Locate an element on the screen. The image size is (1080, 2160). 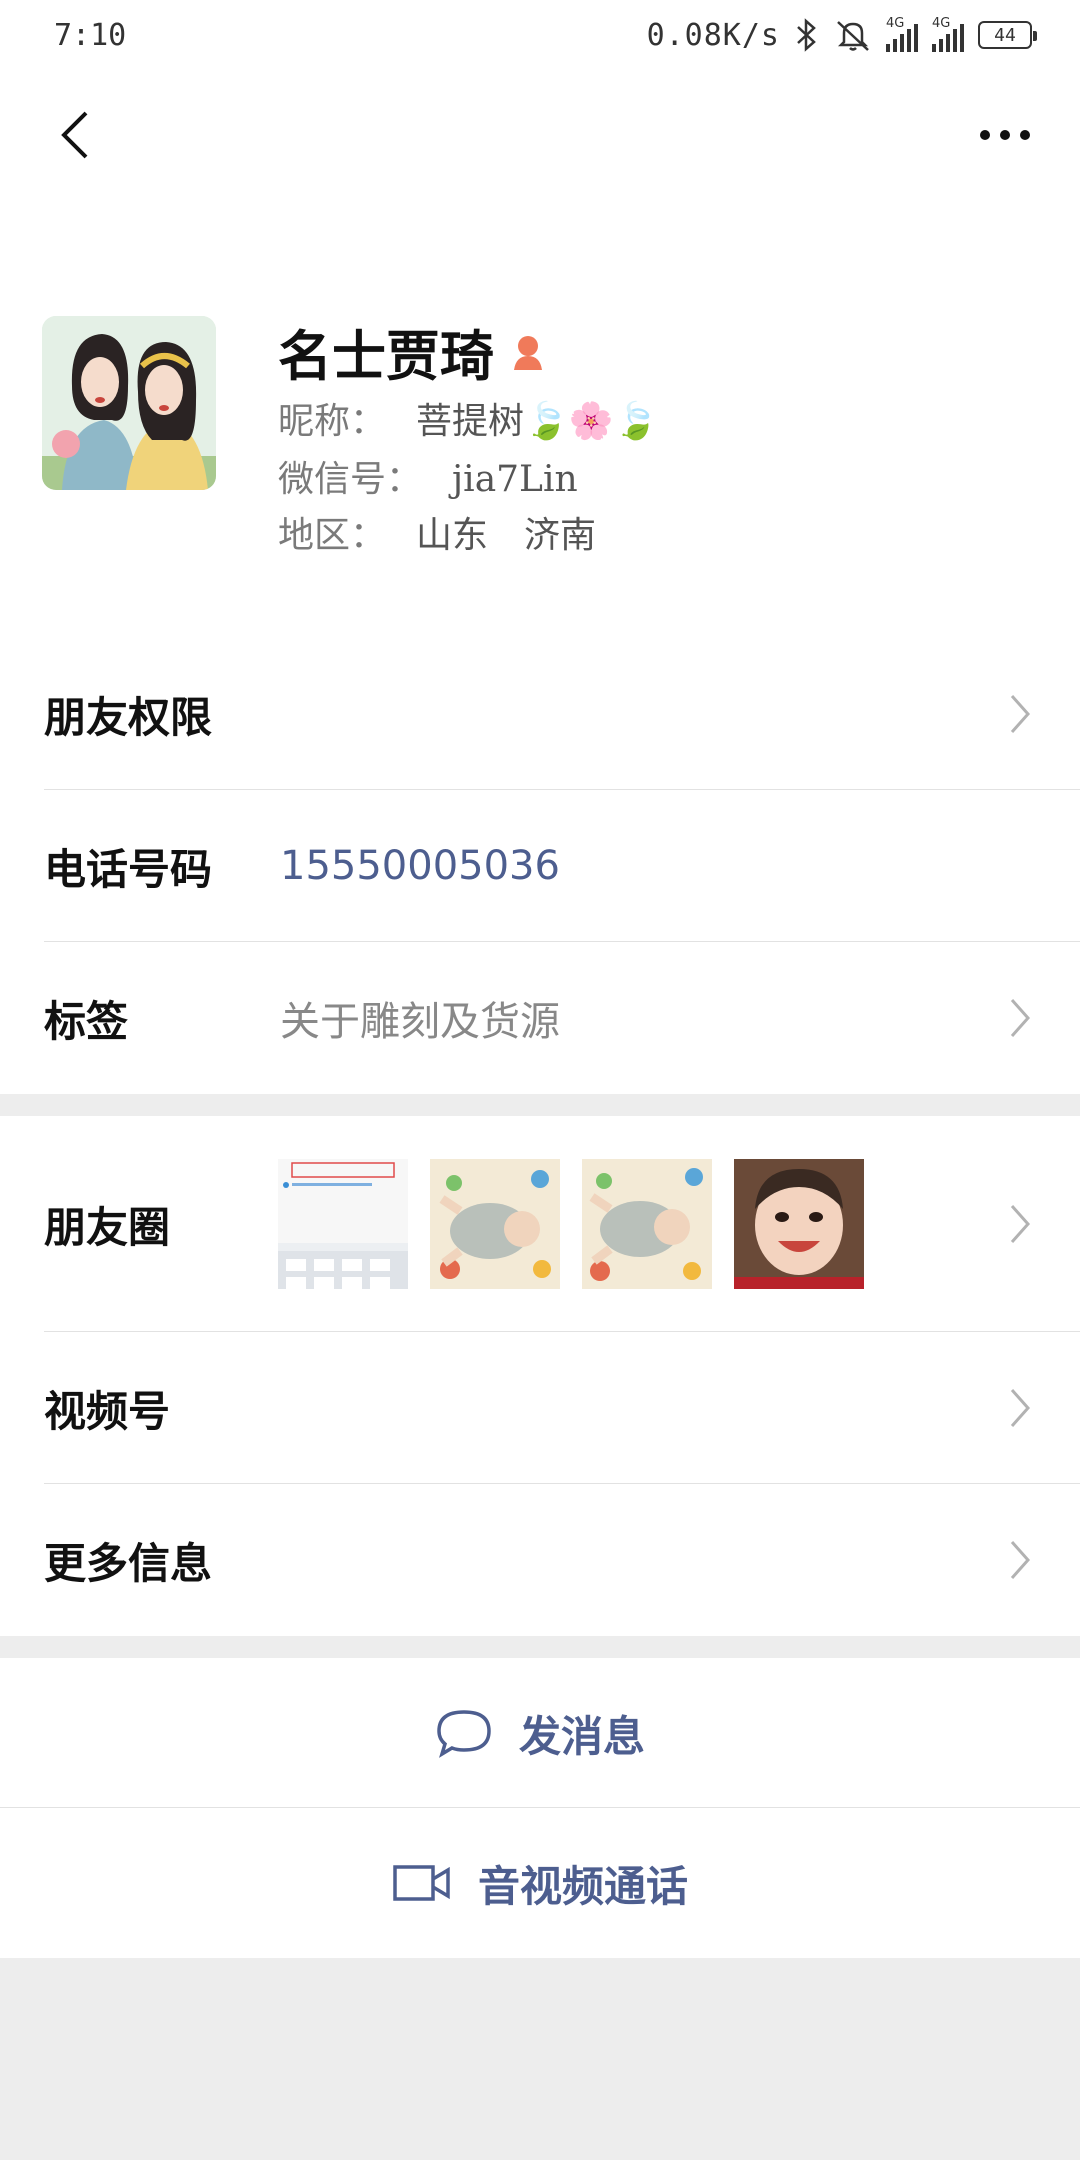
mute-bell-icon is located at coordinates (853, 36).